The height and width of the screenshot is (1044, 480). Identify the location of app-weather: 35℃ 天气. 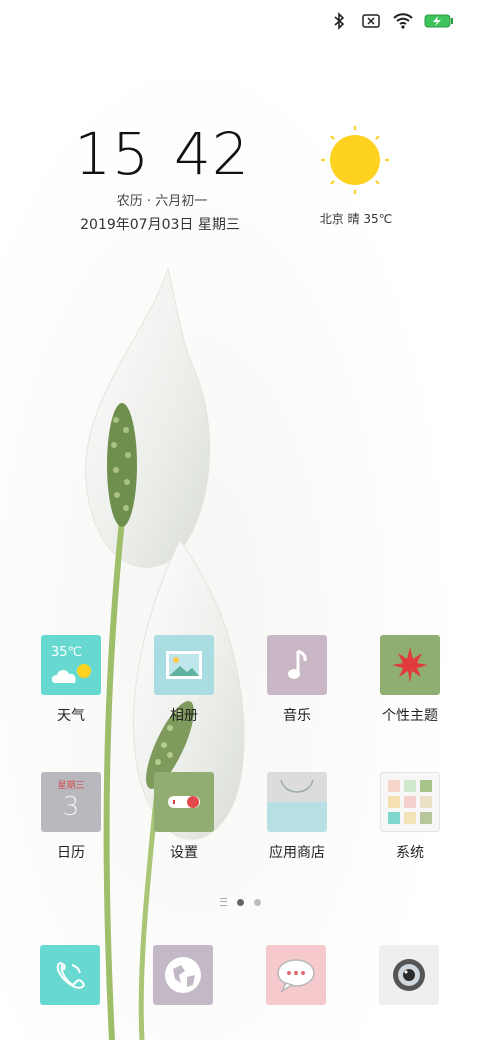
(71, 680).